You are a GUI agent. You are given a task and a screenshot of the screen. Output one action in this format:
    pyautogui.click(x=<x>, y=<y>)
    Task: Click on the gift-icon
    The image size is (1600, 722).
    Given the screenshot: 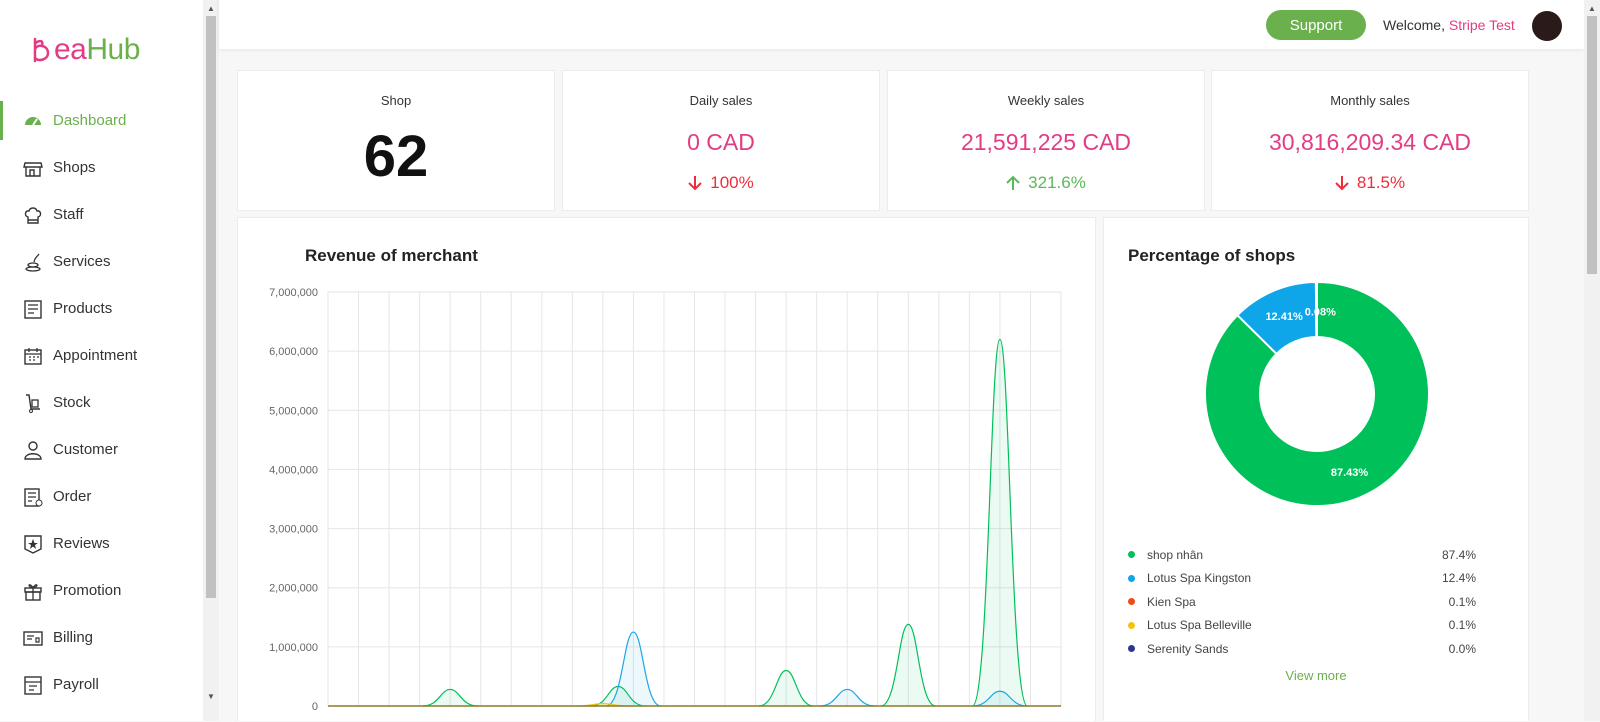 What is the action you would take?
    pyautogui.click(x=33, y=591)
    